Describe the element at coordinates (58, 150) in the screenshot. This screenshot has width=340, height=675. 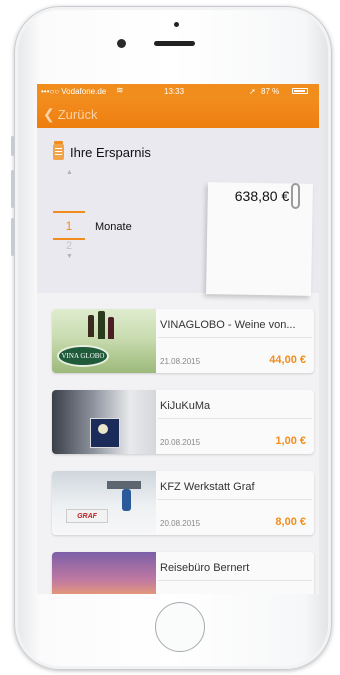
I see `savings-jar-icon` at that location.